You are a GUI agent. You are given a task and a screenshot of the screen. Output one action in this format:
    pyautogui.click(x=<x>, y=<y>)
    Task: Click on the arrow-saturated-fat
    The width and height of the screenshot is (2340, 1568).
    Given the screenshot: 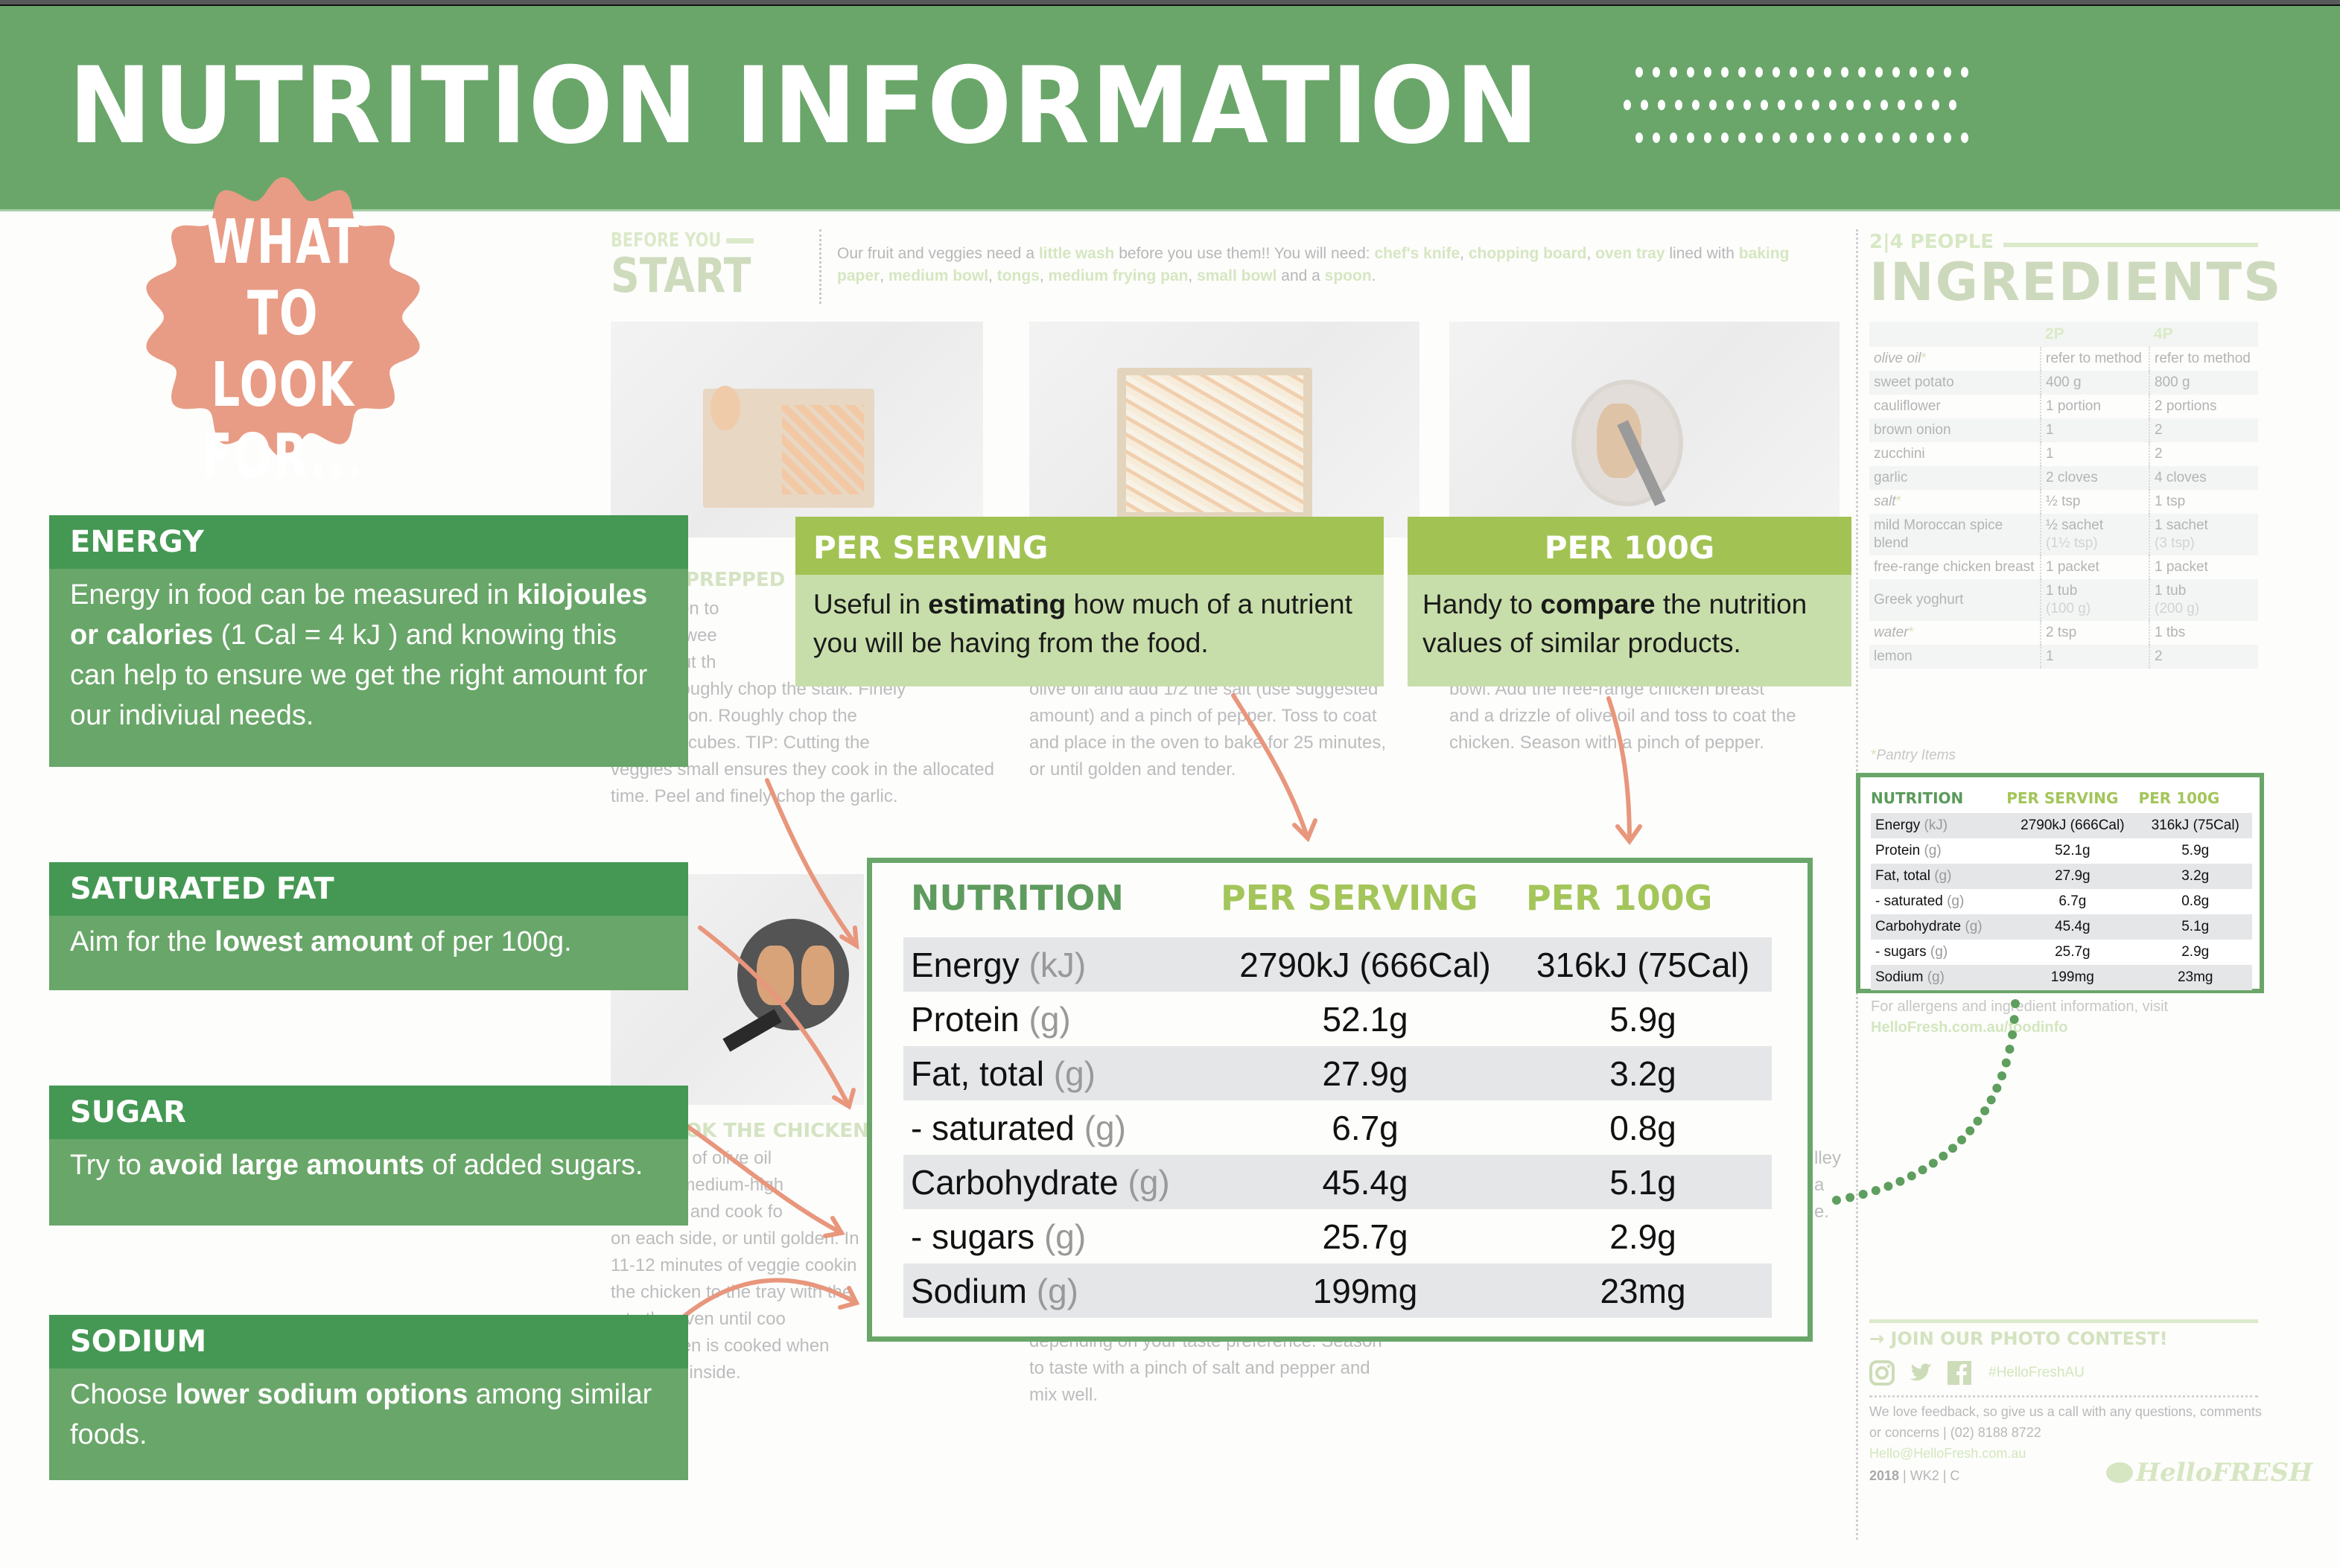 What is the action you would take?
    pyautogui.click(x=812, y=863)
    